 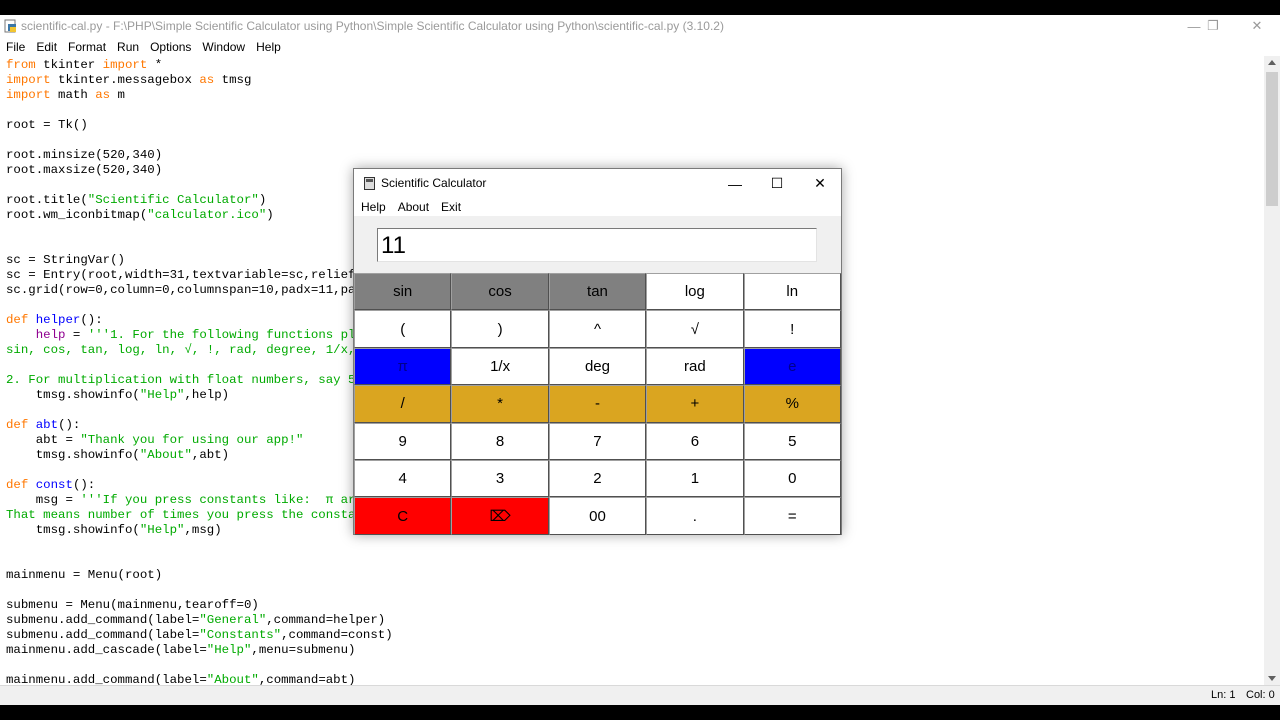 I want to click on code-line: root.minsize(520,340), so click(x=199, y=155).